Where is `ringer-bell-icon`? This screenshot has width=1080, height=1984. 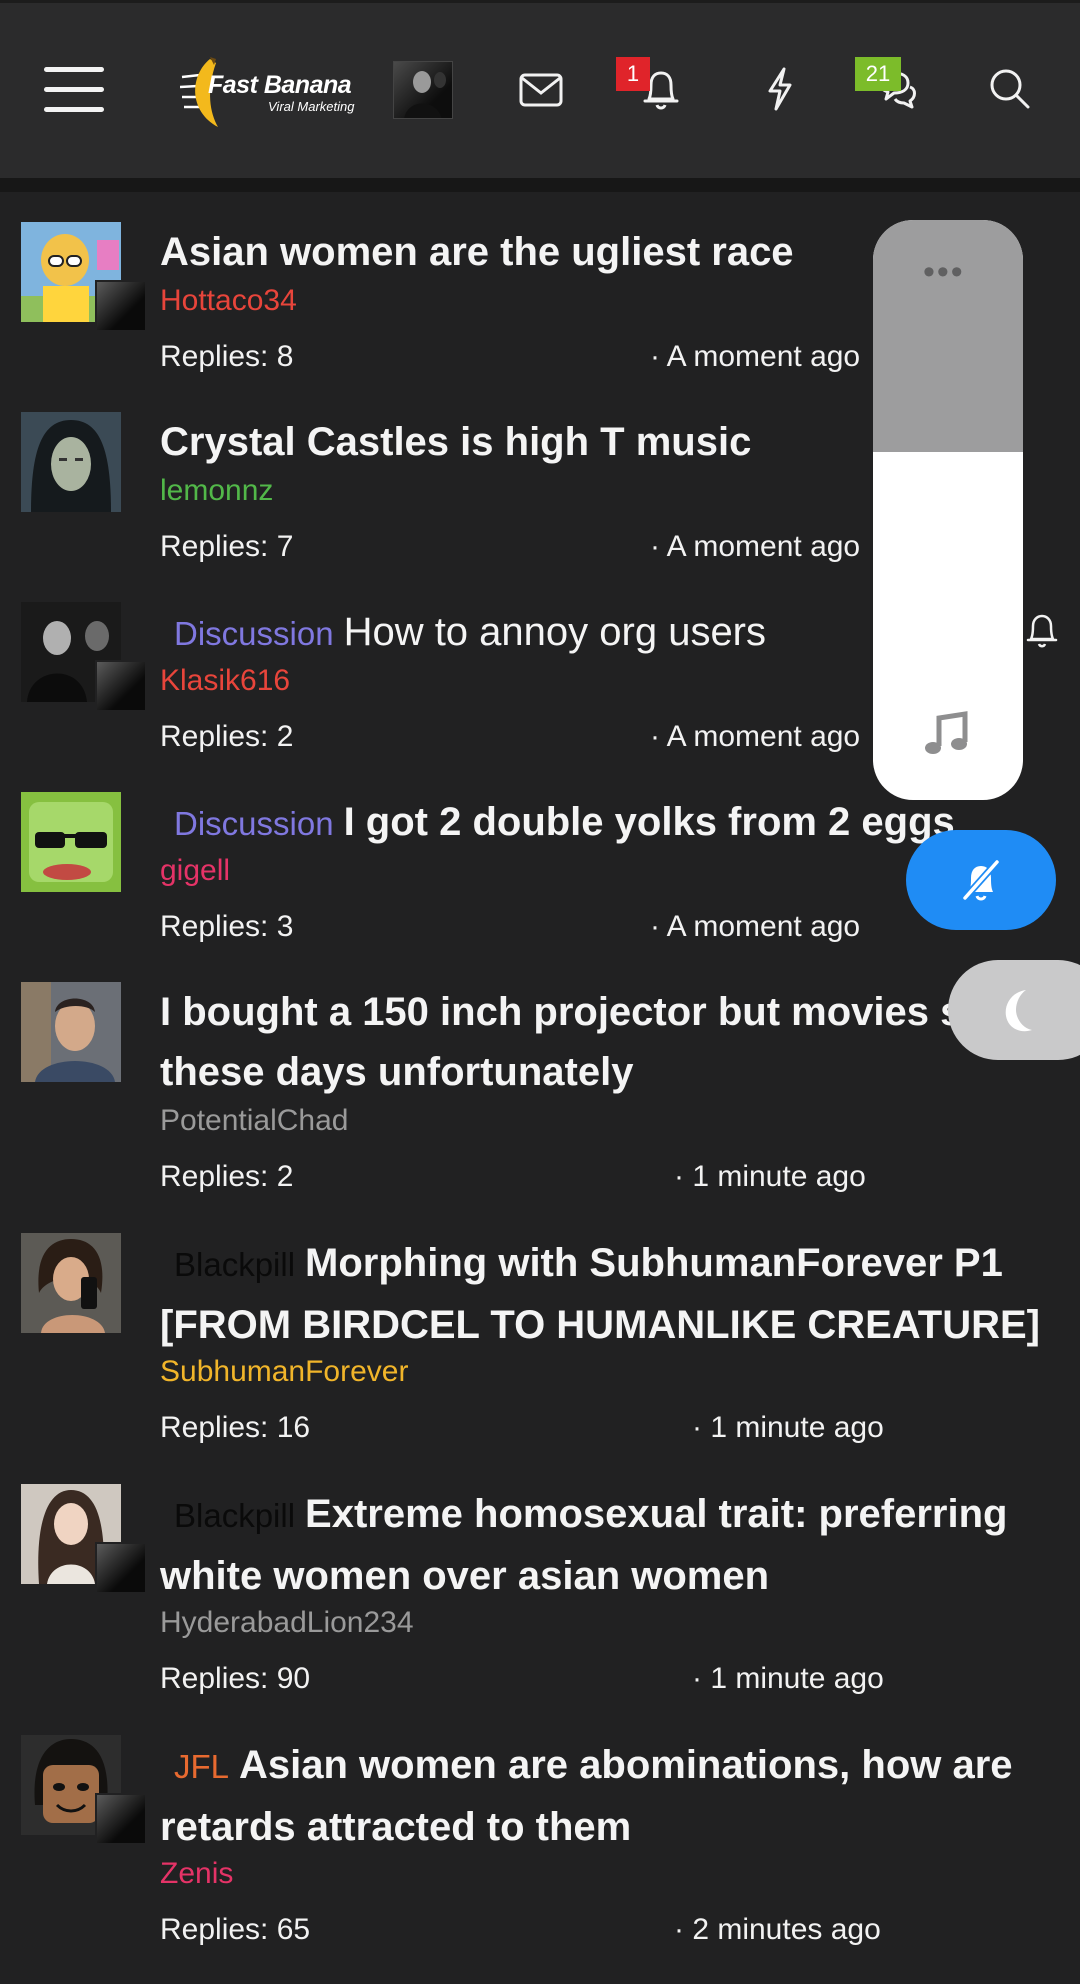
ringer-bell-icon is located at coordinates (1042, 630).